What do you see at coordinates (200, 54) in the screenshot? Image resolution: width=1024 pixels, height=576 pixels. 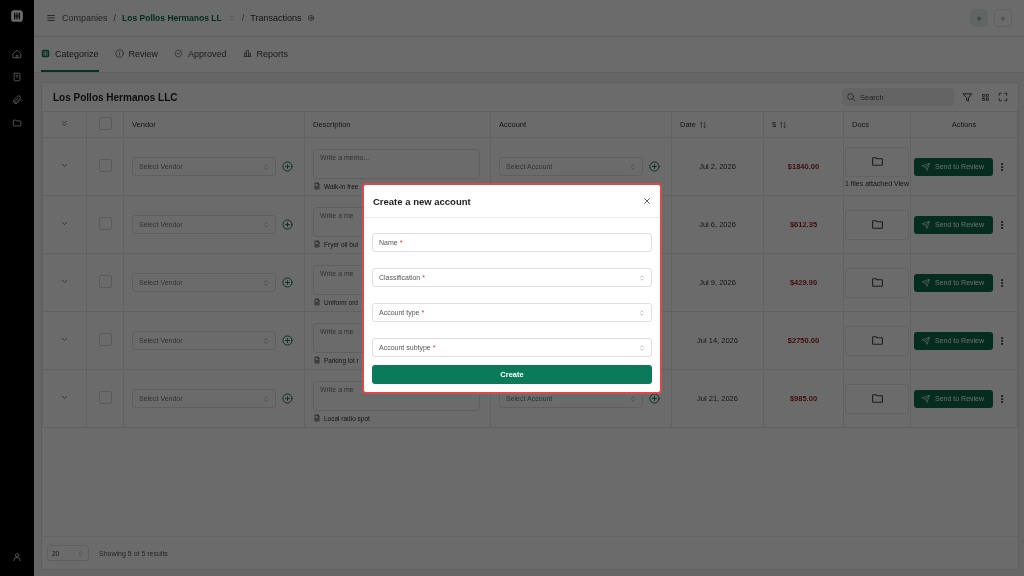 I see `tab: Approved` at bounding box center [200, 54].